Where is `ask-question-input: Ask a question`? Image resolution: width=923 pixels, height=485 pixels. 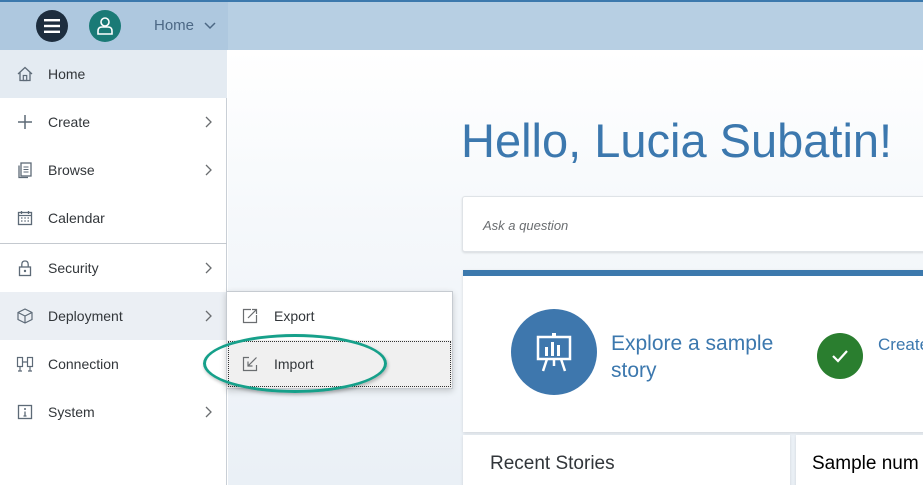
ask-question-input: Ask a question is located at coordinates (692, 224).